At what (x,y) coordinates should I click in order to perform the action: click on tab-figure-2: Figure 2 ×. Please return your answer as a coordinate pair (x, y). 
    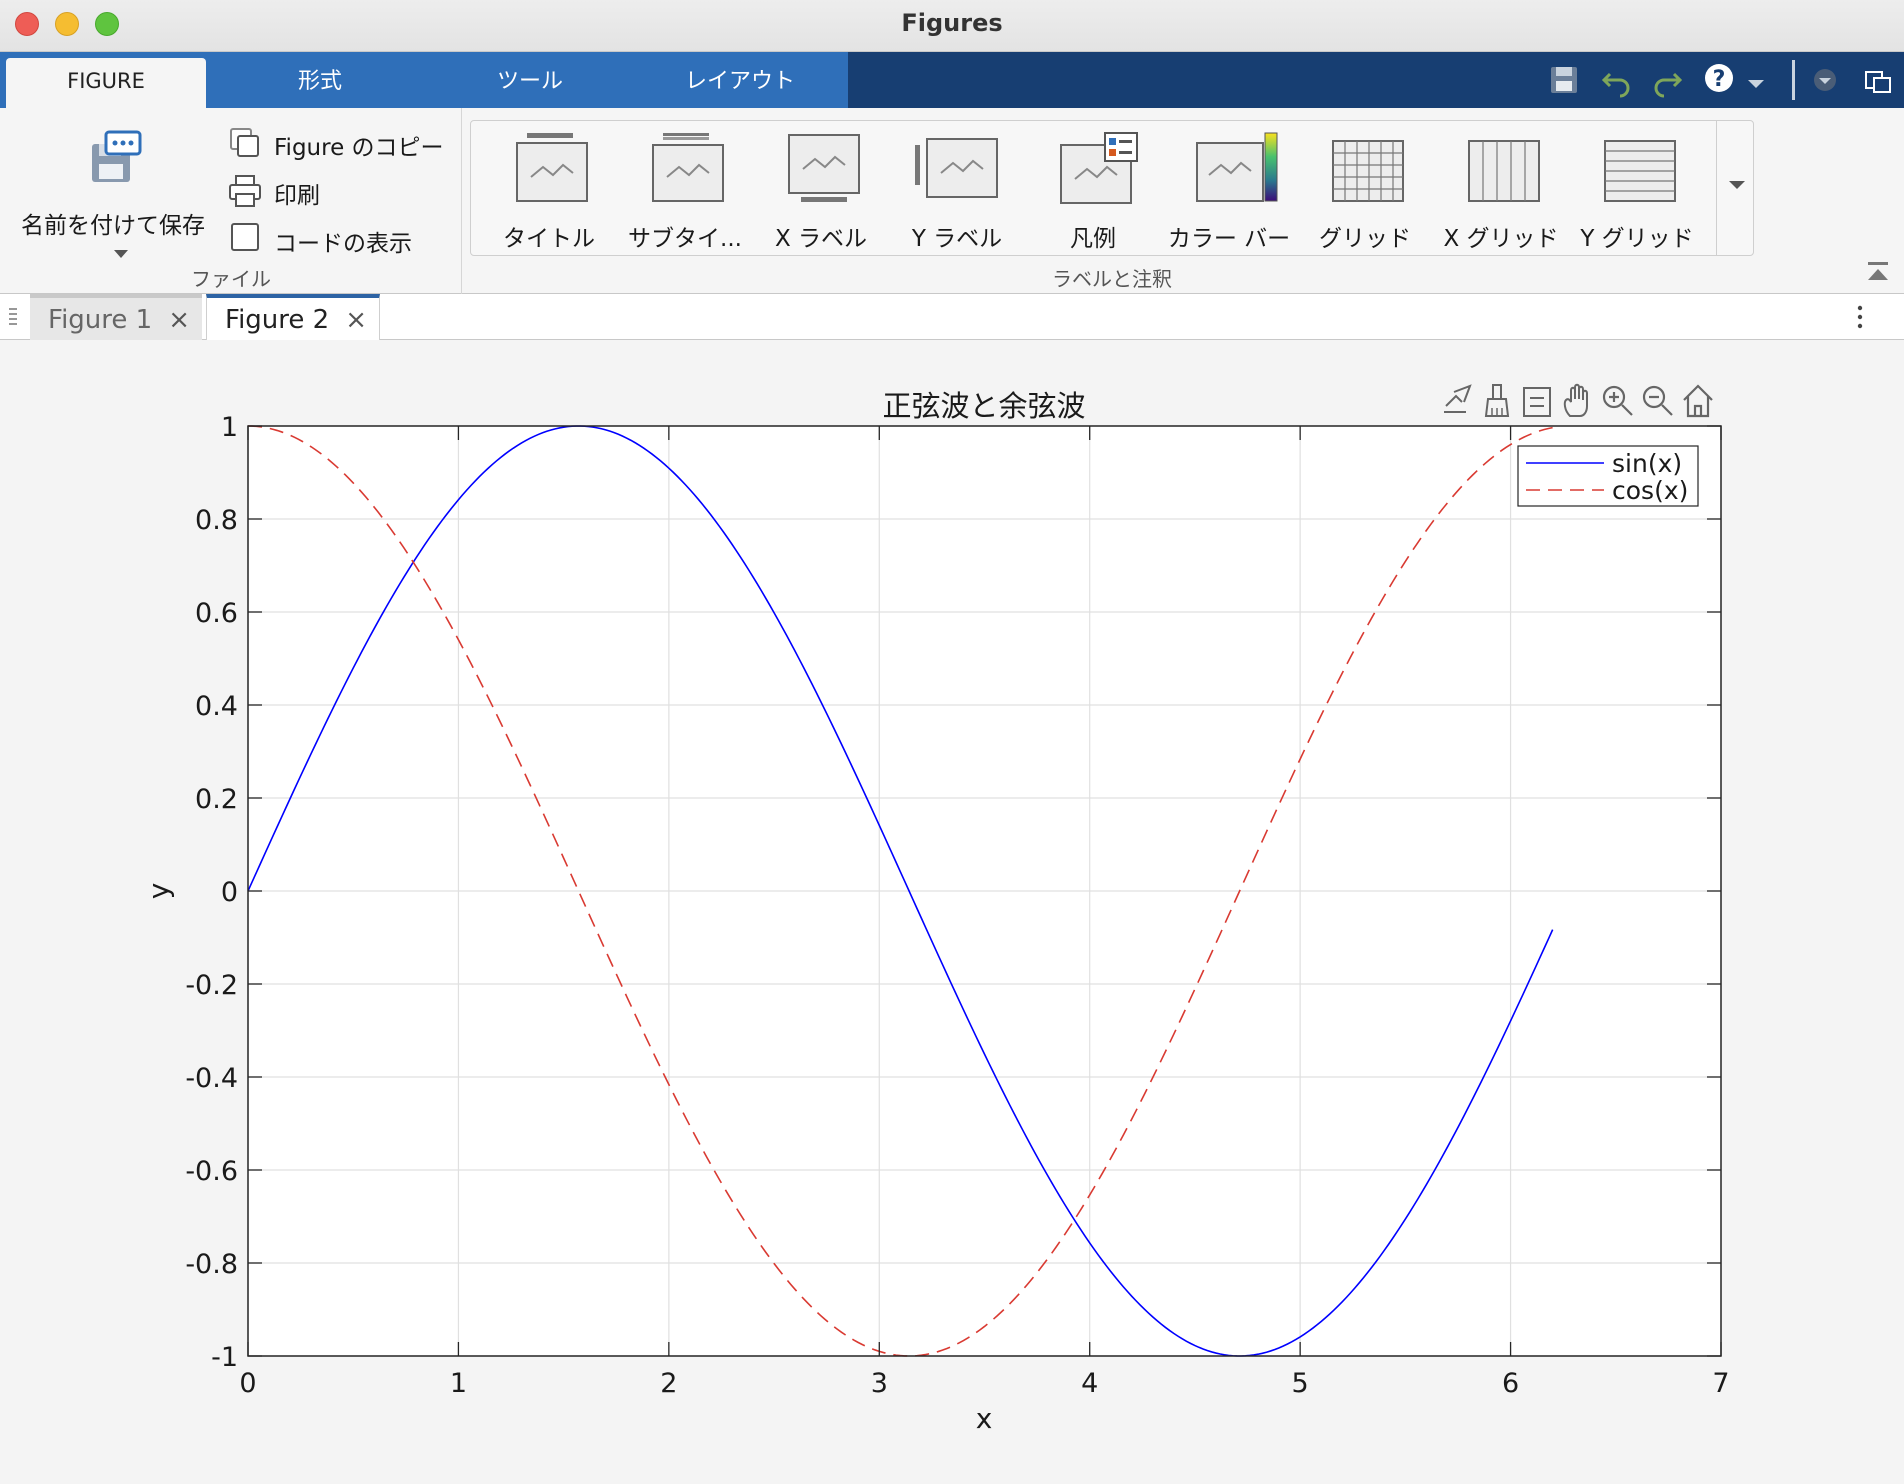
    Looking at the image, I should click on (293, 317).